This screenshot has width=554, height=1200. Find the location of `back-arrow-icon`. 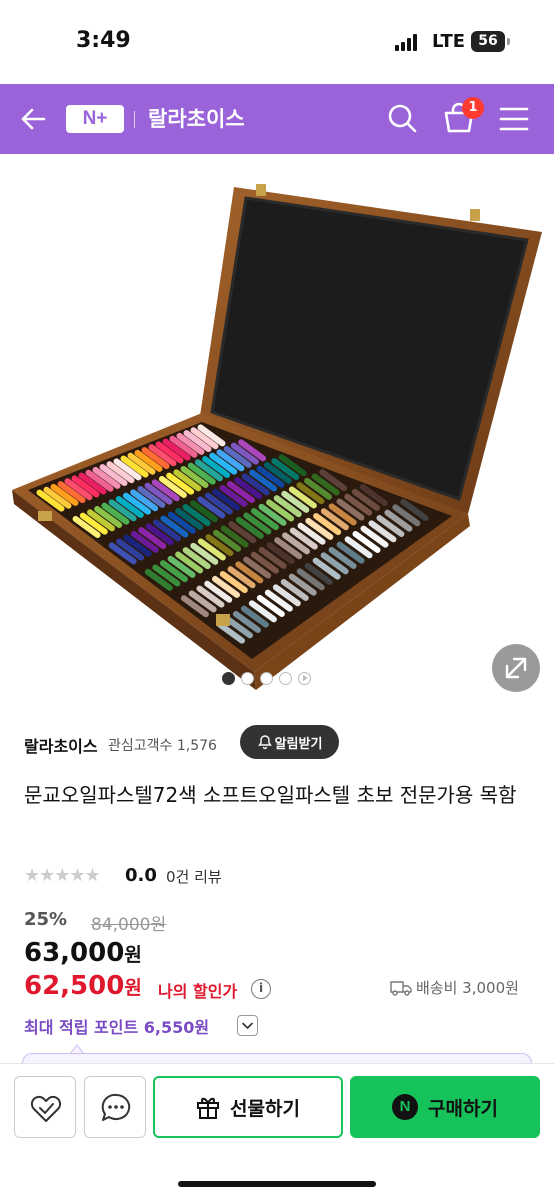

back-arrow-icon is located at coordinates (33, 119).